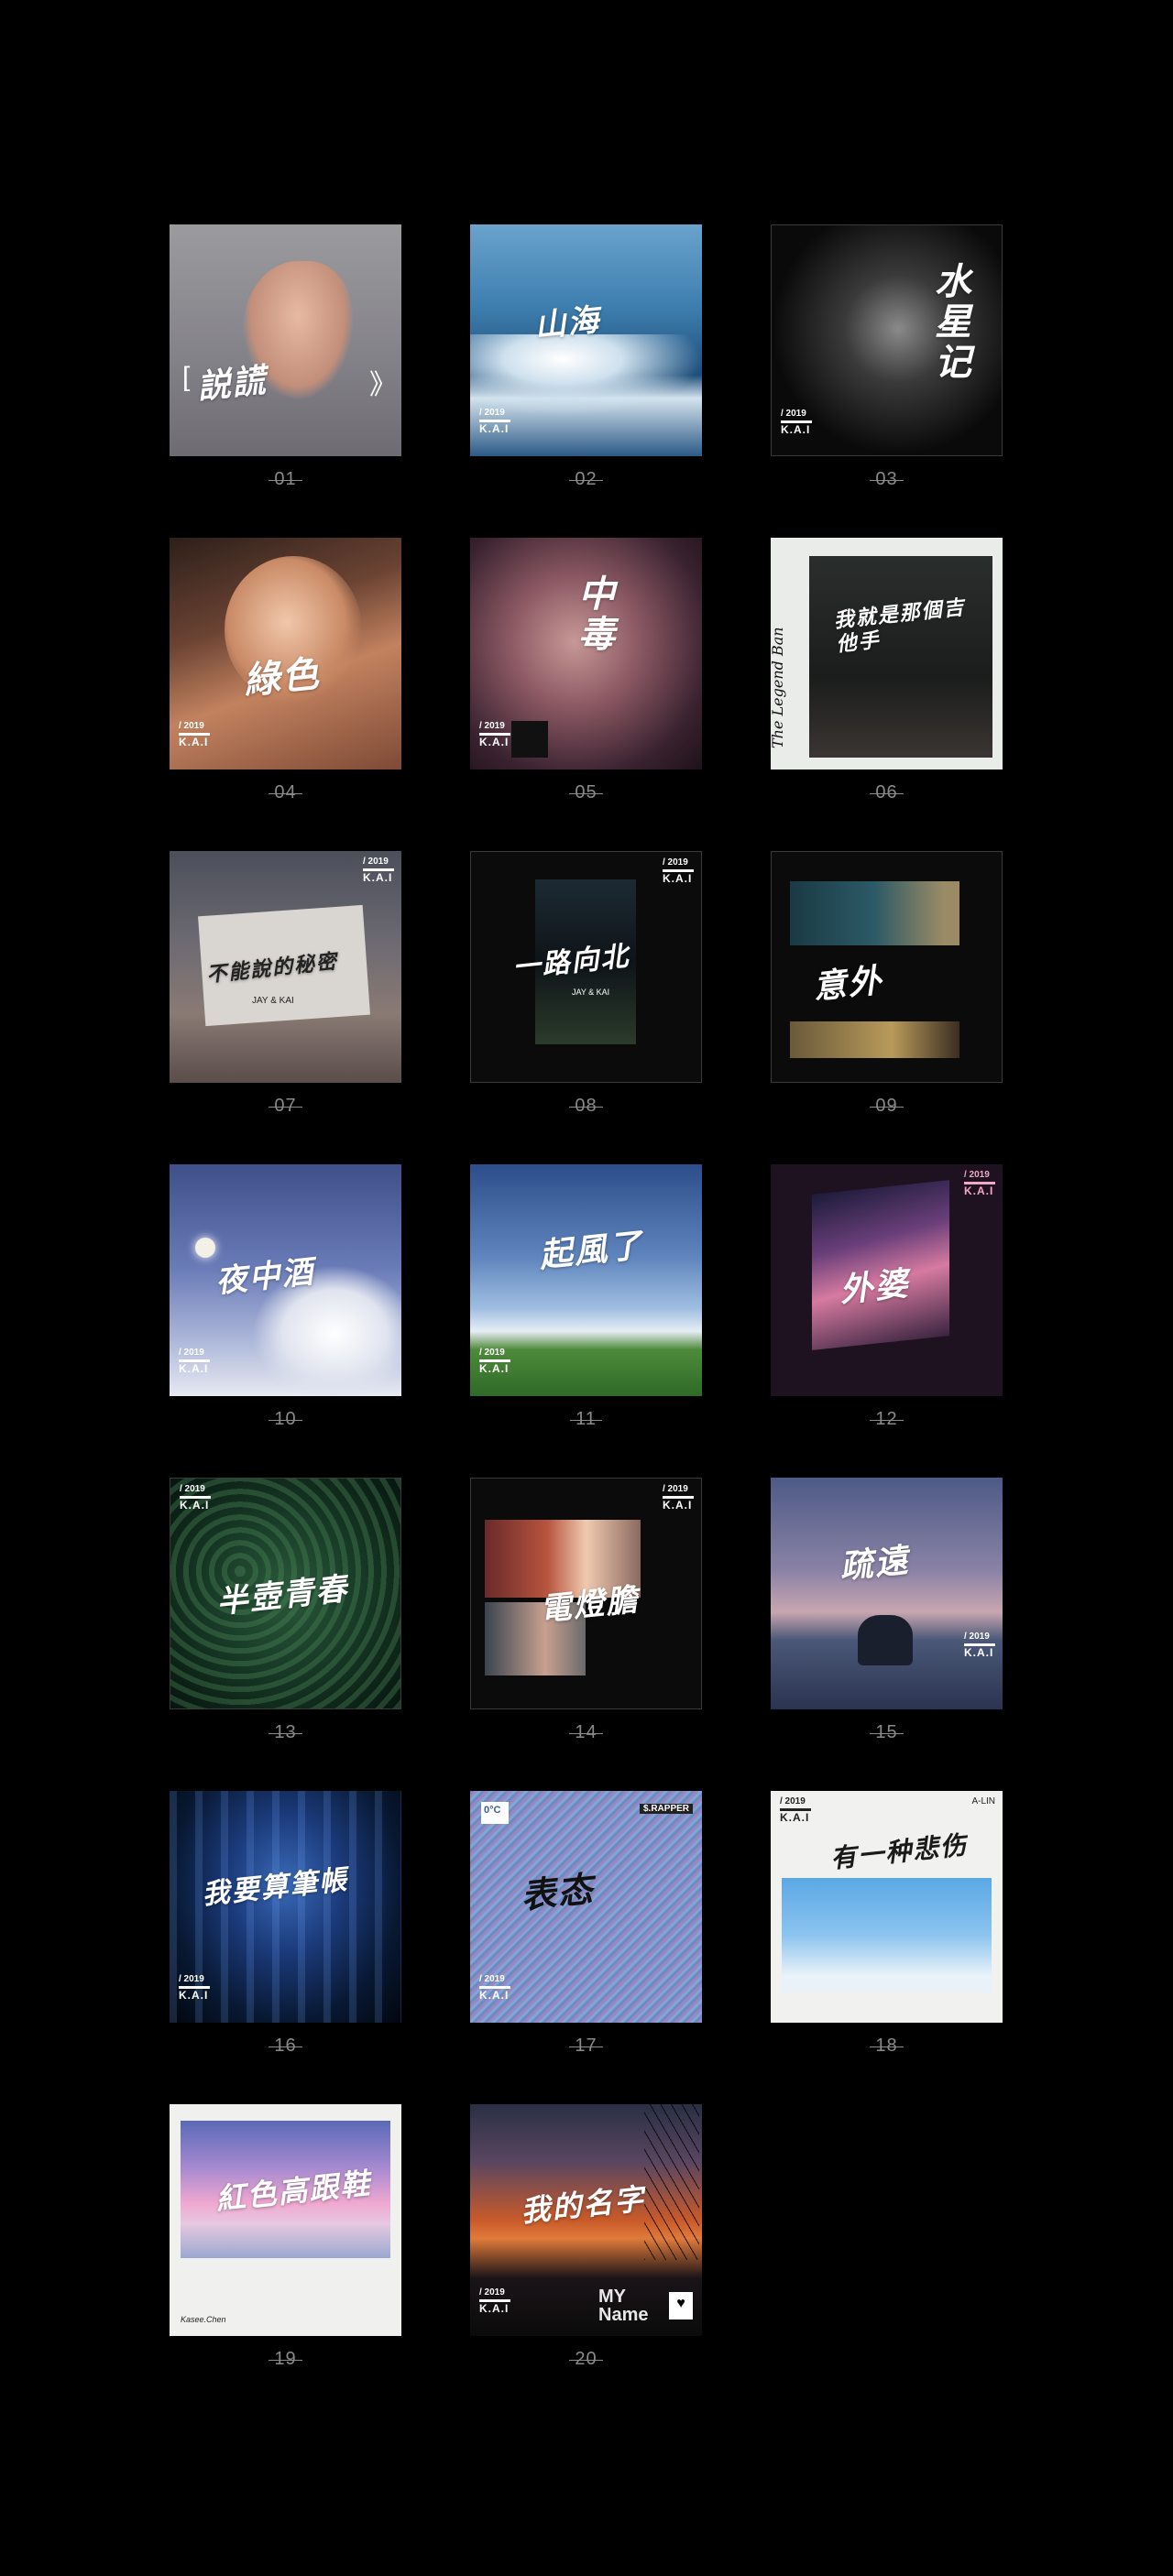 This screenshot has height=2576, width=1173. What do you see at coordinates (949, 322) in the screenshot?
I see `cover-title: 水星记` at bounding box center [949, 322].